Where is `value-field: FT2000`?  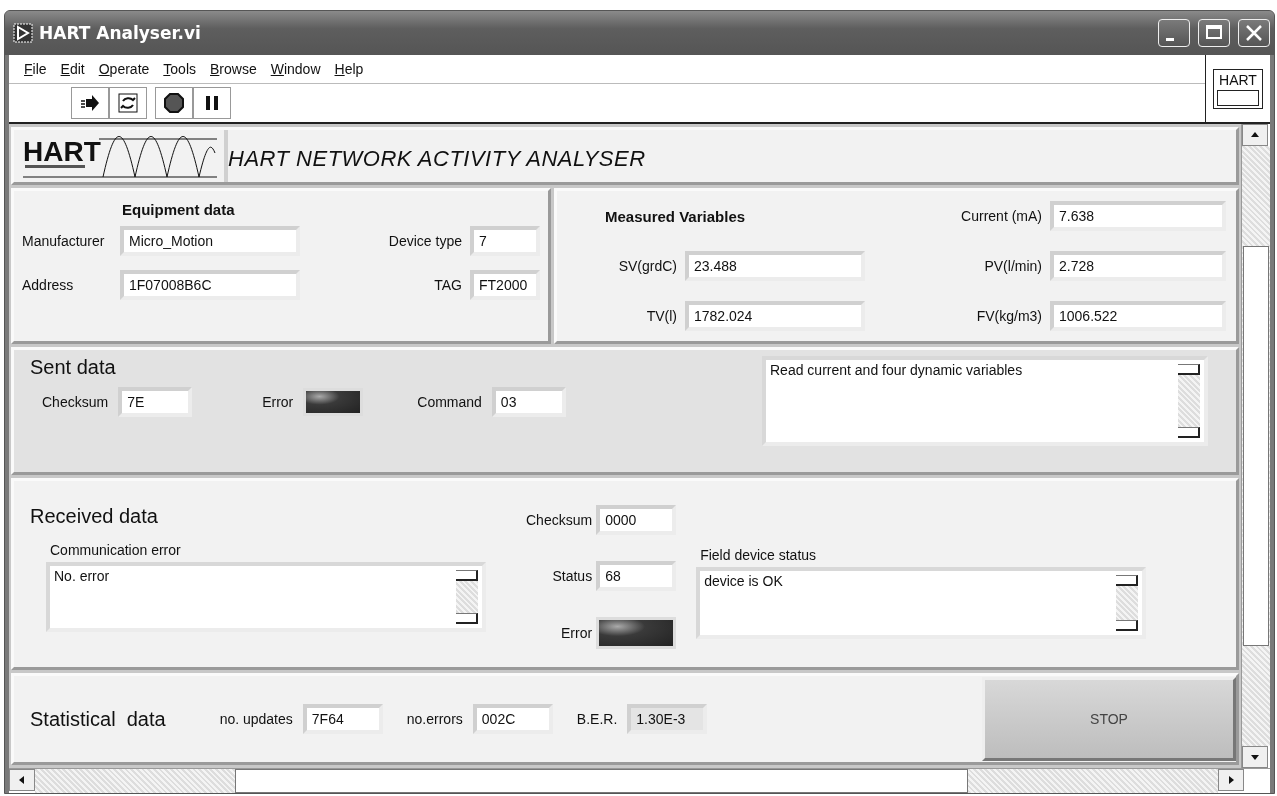 value-field: FT2000 is located at coordinates (505, 285).